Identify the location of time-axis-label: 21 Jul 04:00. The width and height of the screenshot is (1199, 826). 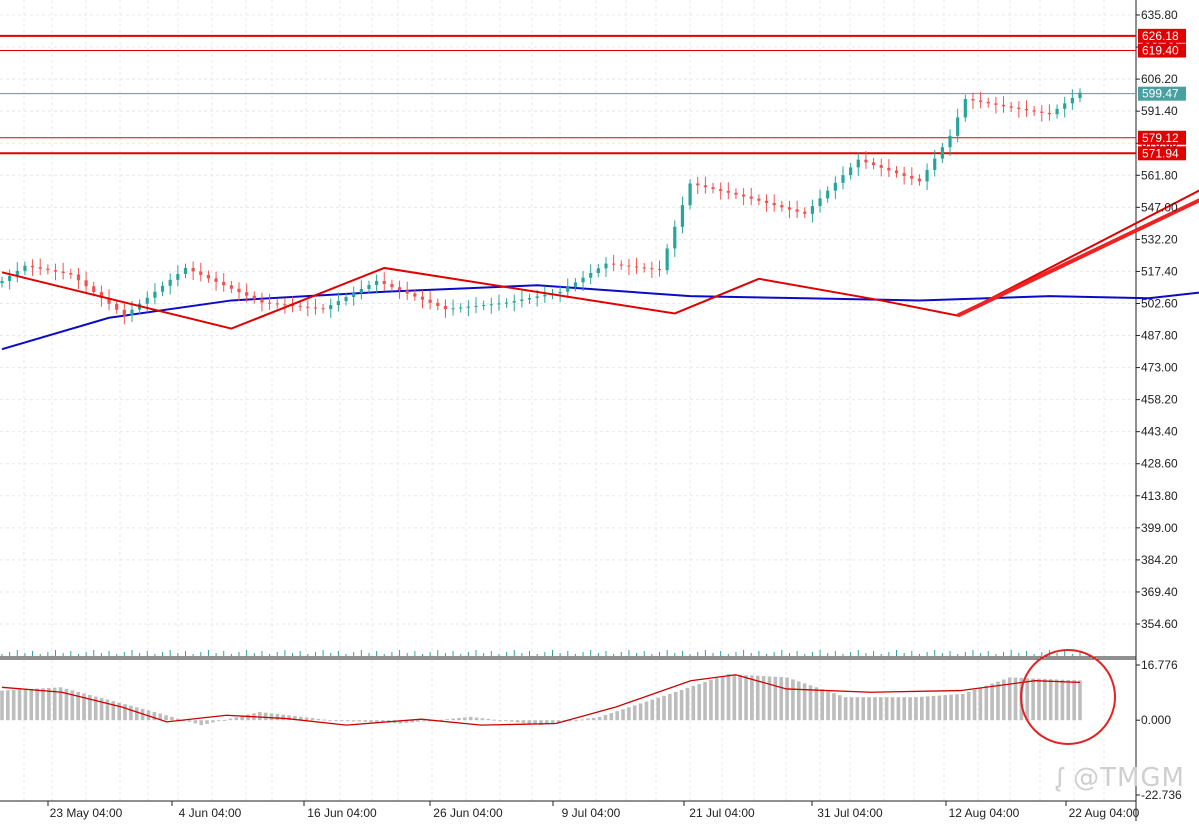
(722, 813).